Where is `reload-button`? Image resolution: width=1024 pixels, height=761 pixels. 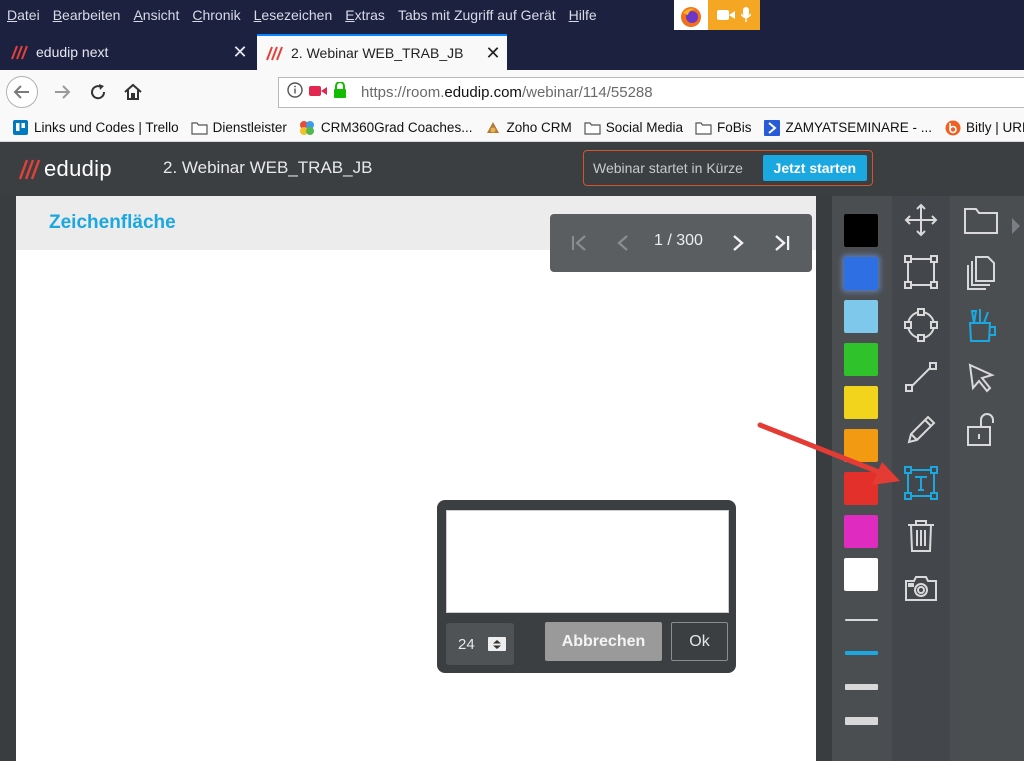 reload-button is located at coordinates (98, 92).